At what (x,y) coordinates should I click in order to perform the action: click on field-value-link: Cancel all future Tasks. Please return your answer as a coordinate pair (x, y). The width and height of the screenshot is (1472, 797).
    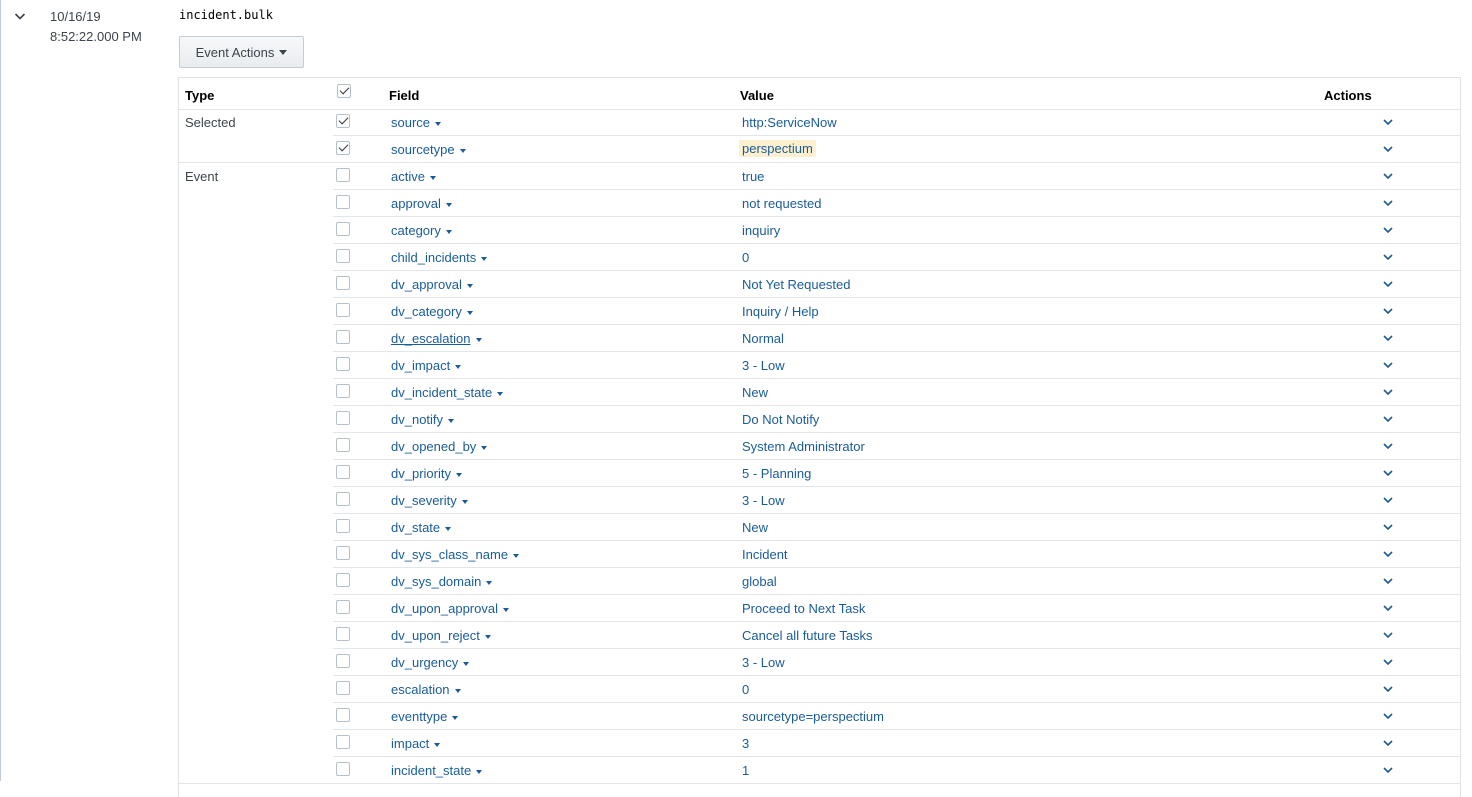
    Looking at the image, I should click on (807, 635).